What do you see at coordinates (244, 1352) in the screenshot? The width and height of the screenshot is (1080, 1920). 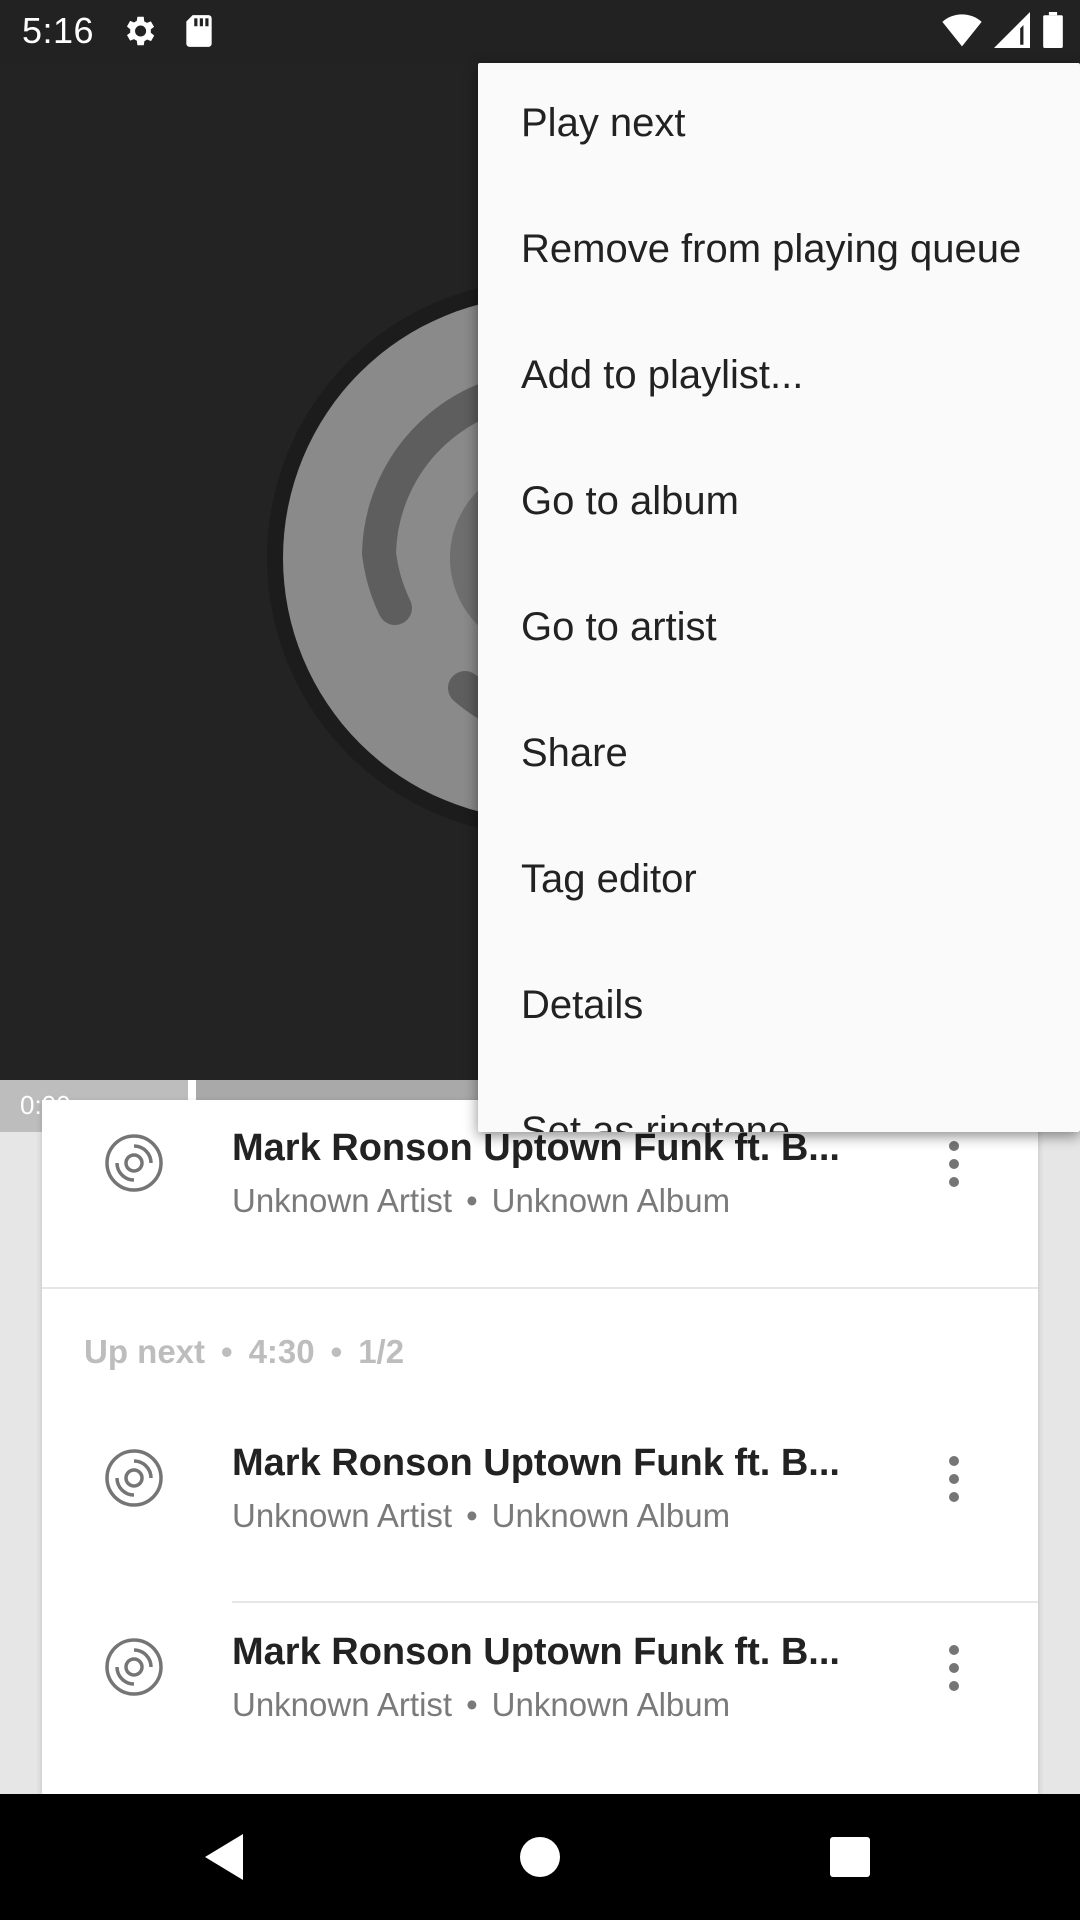 I see `up-next-header: Up next • 4:30 • 1/2` at bounding box center [244, 1352].